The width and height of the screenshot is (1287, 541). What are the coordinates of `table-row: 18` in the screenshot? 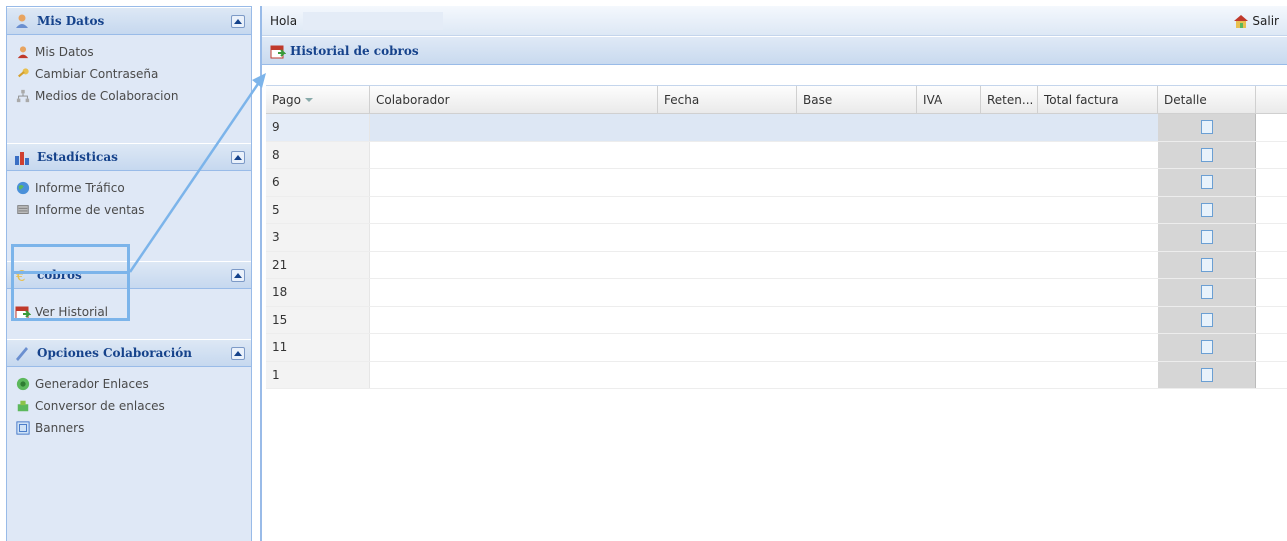 It's located at (776, 293).